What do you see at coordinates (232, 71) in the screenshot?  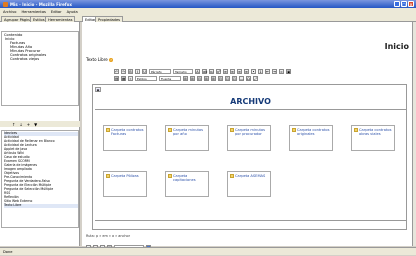 I see `align-center-icon: ≡` at bounding box center [232, 71].